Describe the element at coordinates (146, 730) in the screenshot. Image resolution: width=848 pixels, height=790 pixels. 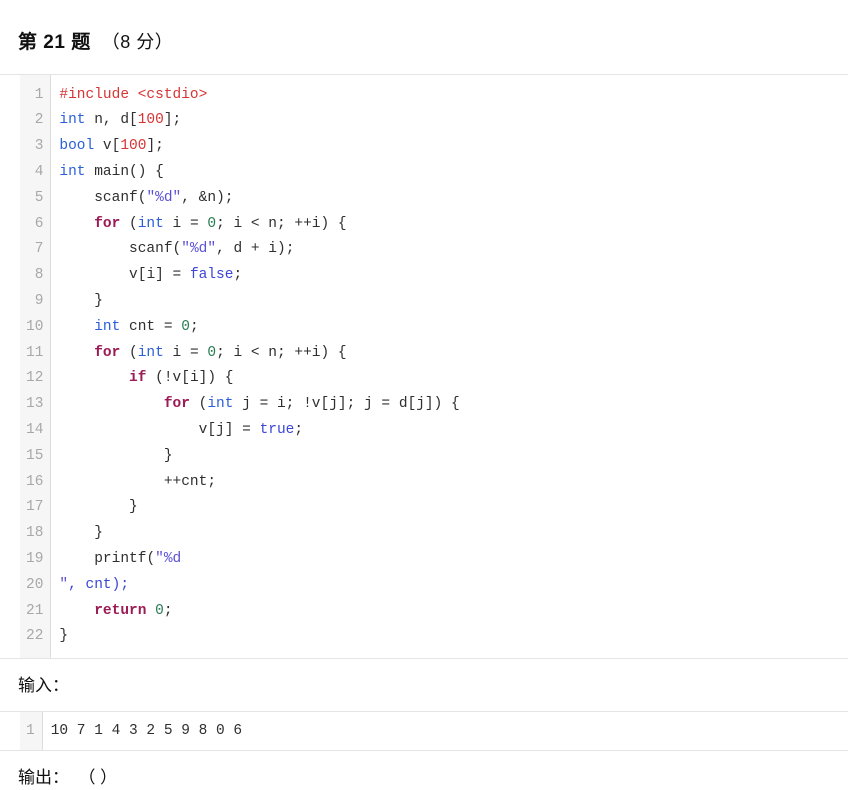
I see `input-data-line: 10 7 1 4 3 2 5 9 8 0 6` at that location.